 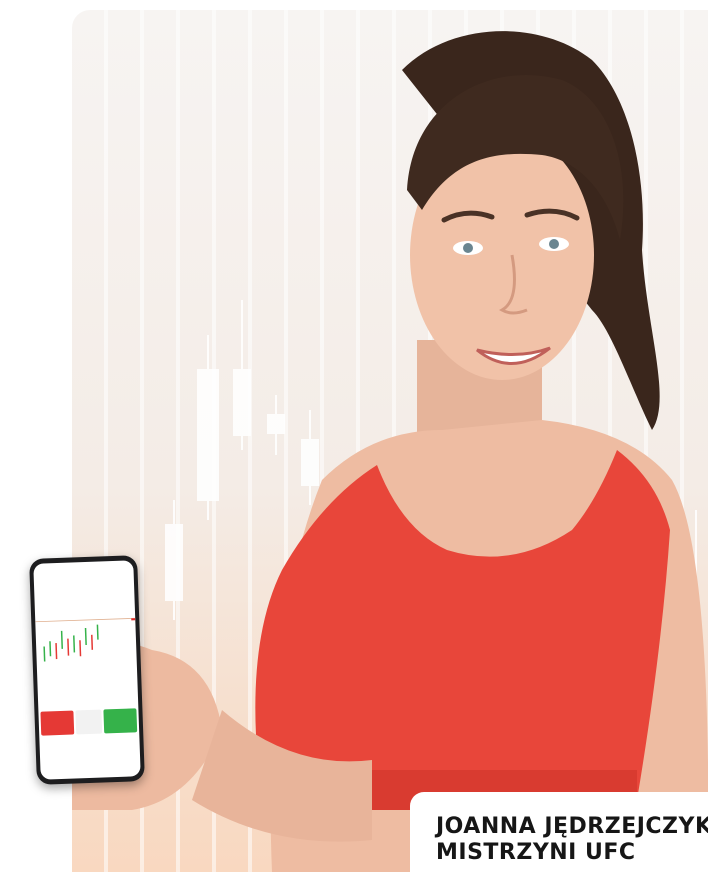 What do you see at coordinates (84, 581) in the screenshot?
I see `phone-app-header` at bounding box center [84, 581].